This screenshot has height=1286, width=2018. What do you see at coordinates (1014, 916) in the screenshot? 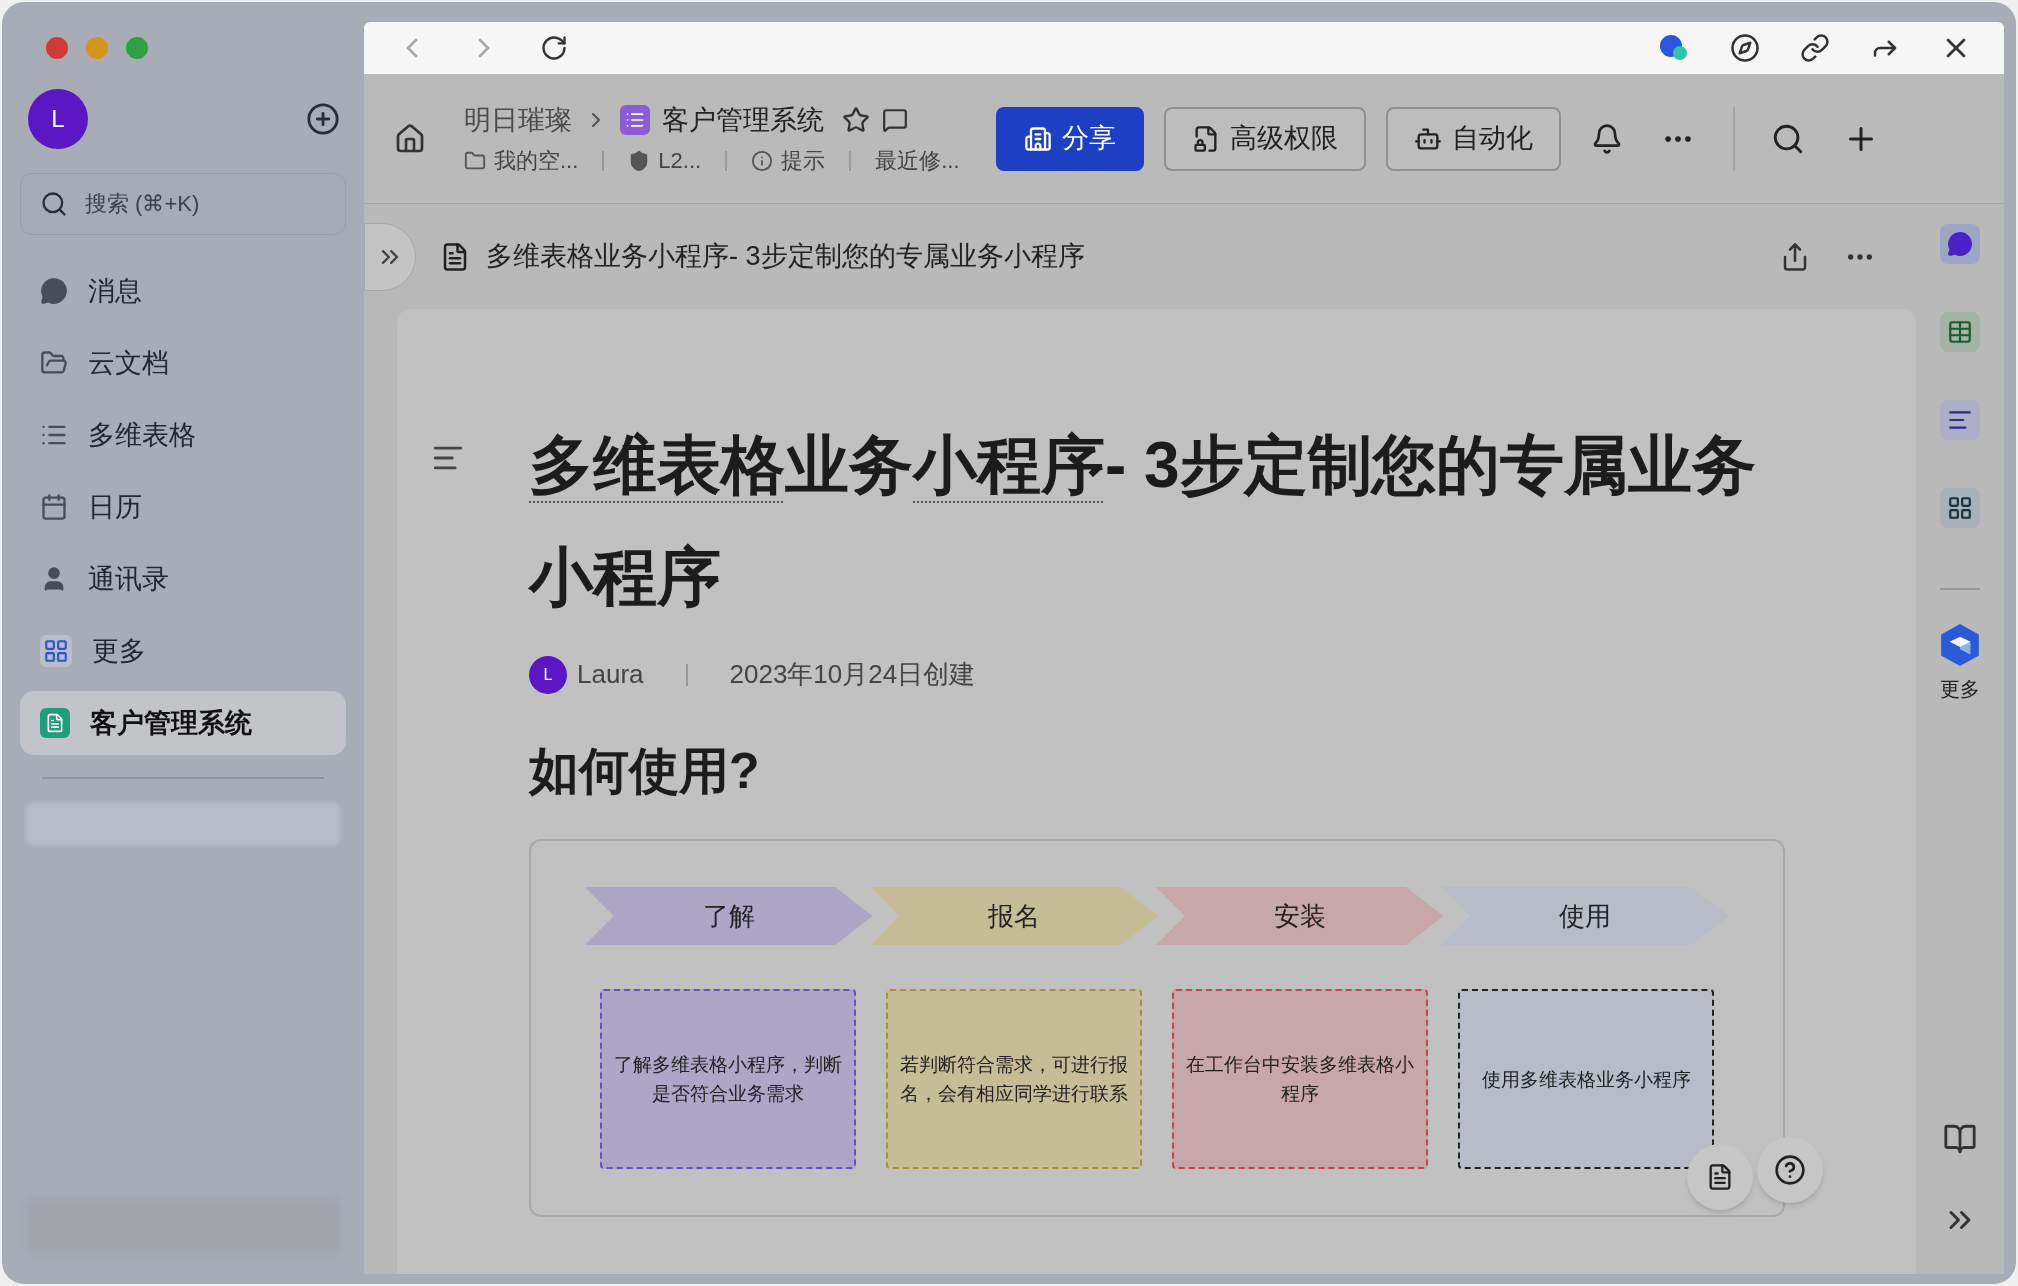
I see `step-chevron: 报名` at bounding box center [1014, 916].